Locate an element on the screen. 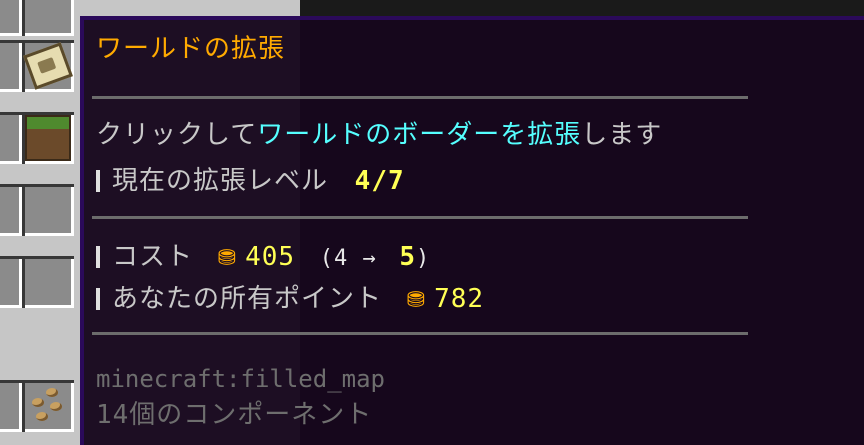  current-level-value: 4/7 is located at coordinates (379, 181).